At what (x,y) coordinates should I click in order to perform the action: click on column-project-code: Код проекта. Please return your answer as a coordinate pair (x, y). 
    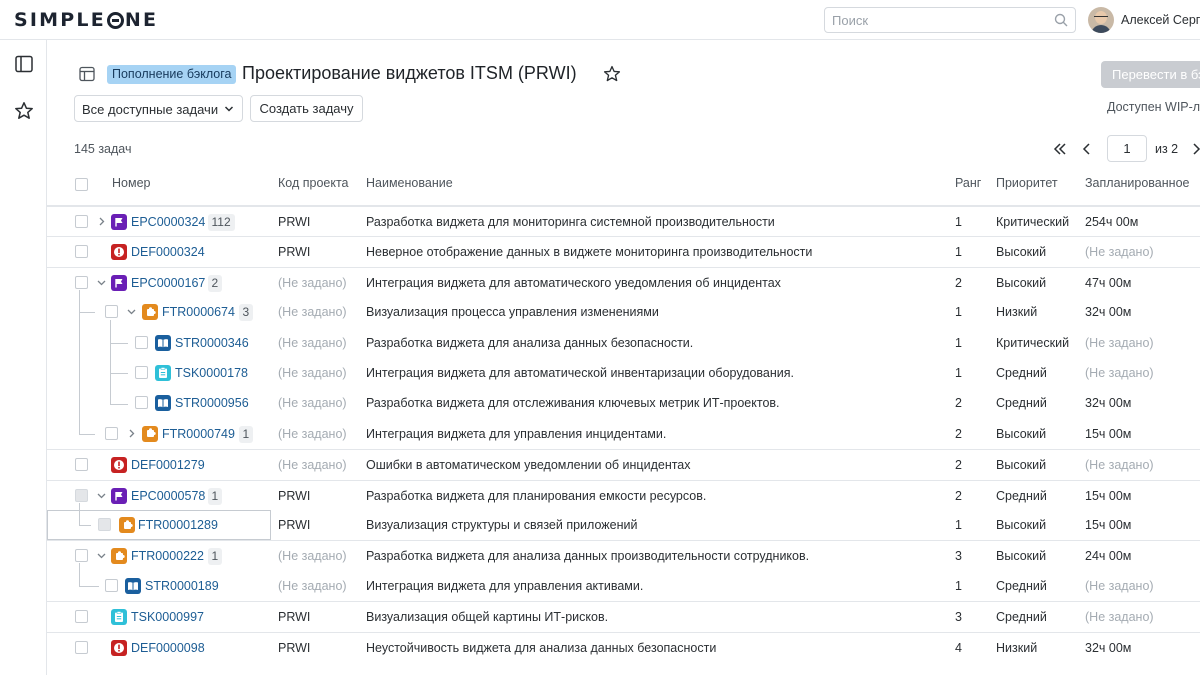
    Looking at the image, I should click on (313, 183).